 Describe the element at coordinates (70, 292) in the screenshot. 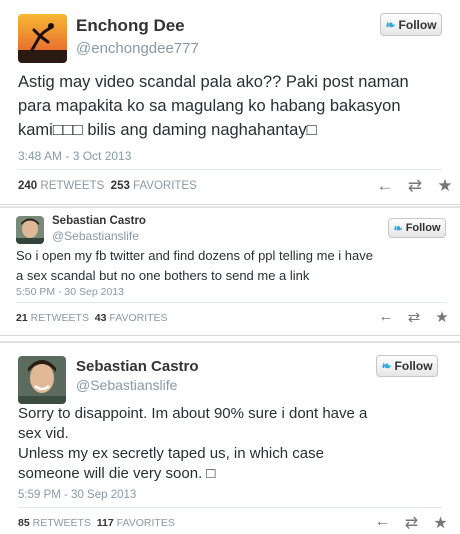

I see `timestamp: 5:50 PM - 30 Sep 2013` at that location.